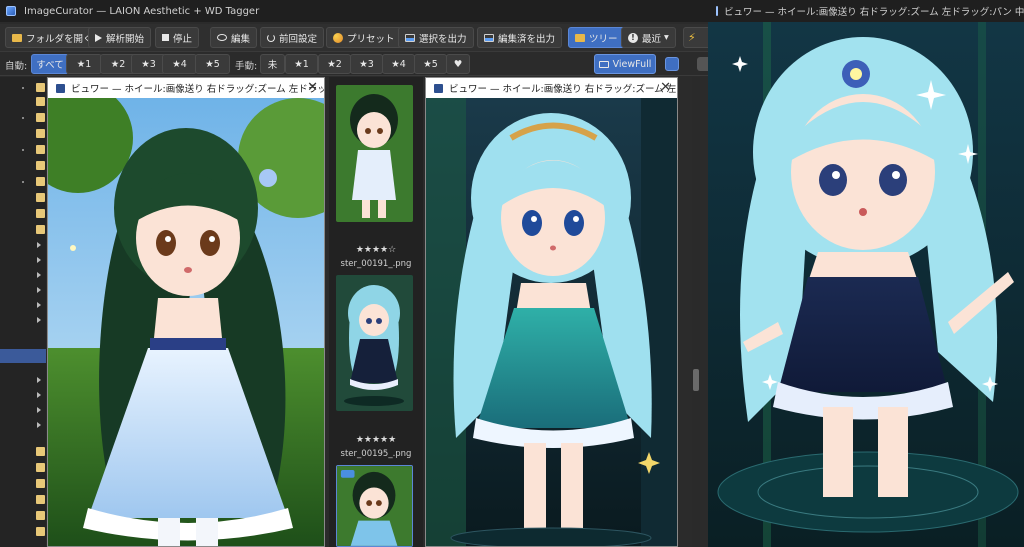 The width and height of the screenshot is (1024, 547). I want to click on play-icon, so click(98, 37).